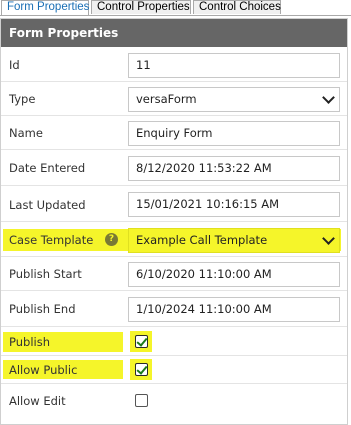 The height and width of the screenshot is (425, 351). I want to click on row-name: Name Enquiry Form, so click(174, 133).